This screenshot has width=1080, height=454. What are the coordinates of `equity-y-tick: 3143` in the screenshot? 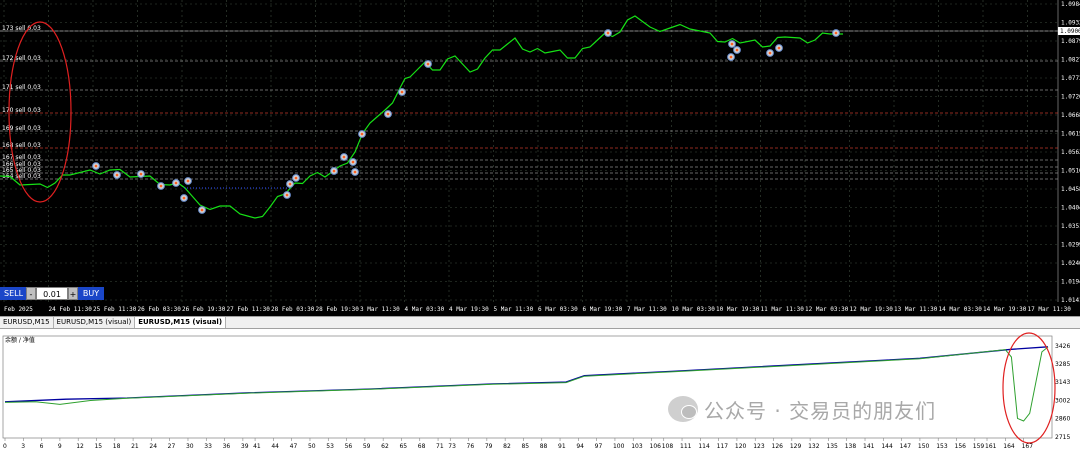 It's located at (1062, 382).